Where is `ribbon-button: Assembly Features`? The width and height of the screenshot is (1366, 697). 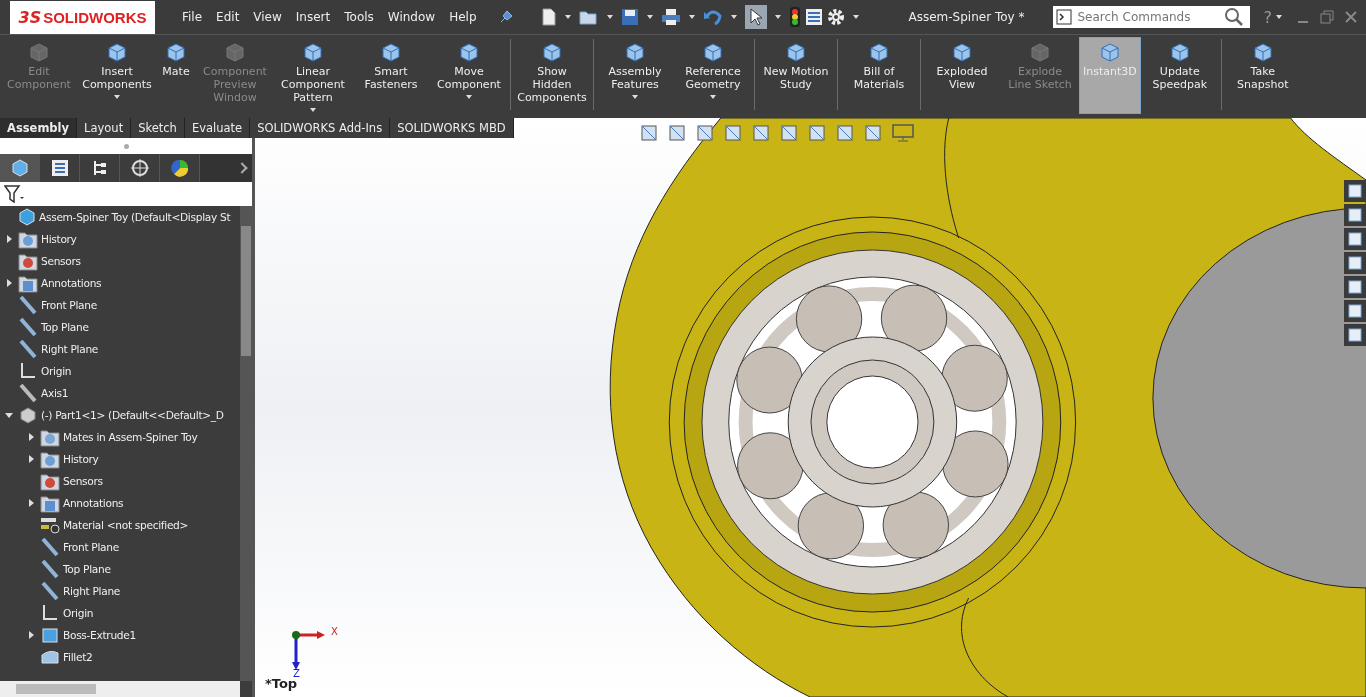
ribbon-button: Assembly Features is located at coordinates (635, 75).